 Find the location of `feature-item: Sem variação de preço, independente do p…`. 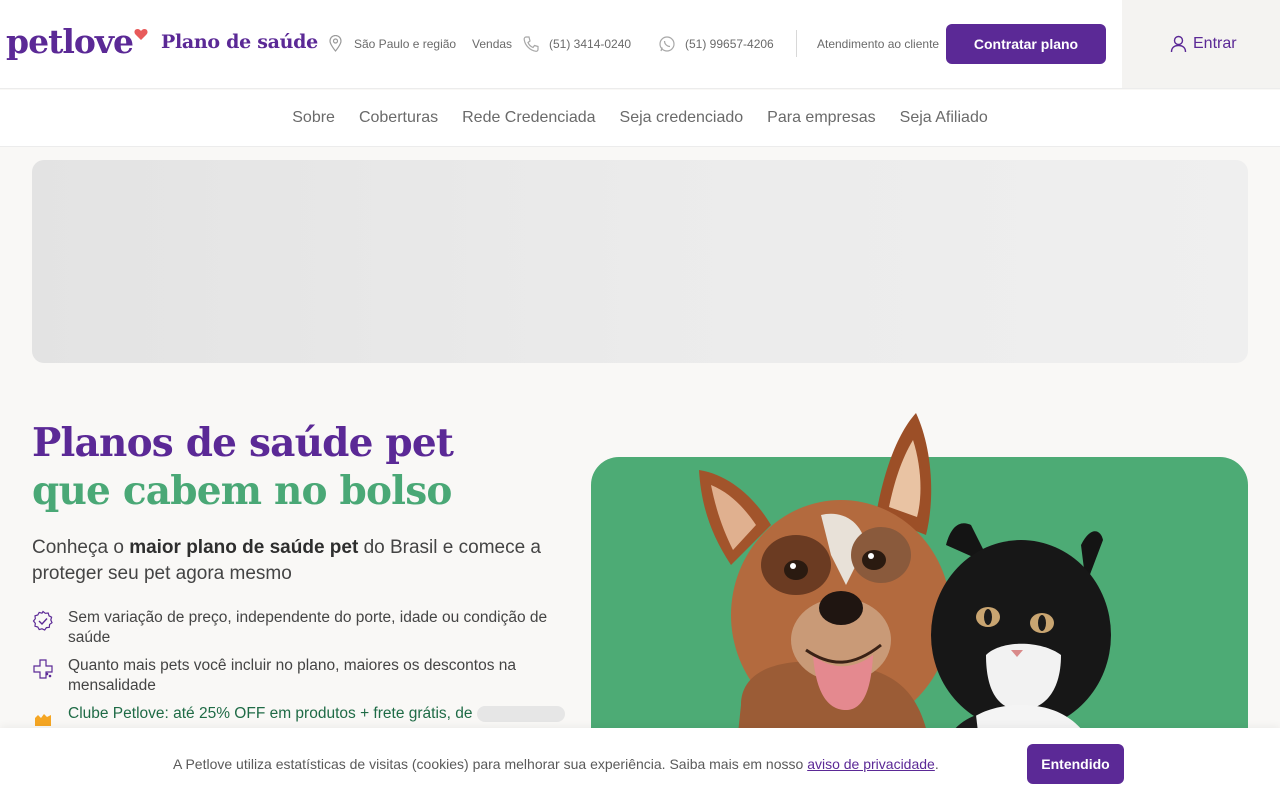

feature-item: Sem variação de preço, independente do p… is located at coordinates (302, 628).